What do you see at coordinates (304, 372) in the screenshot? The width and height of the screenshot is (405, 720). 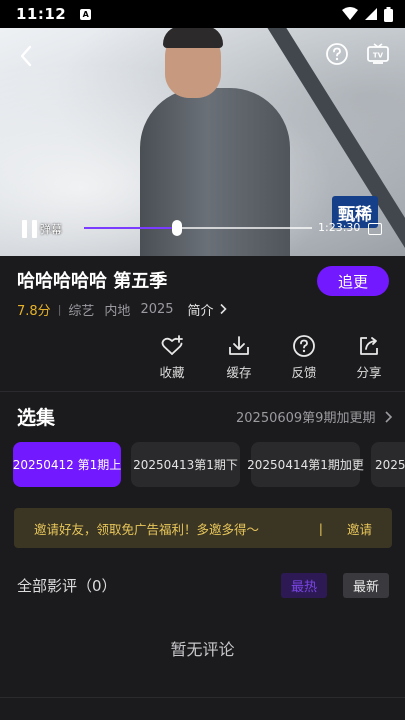 I see `feedback-label: 反馈` at bounding box center [304, 372].